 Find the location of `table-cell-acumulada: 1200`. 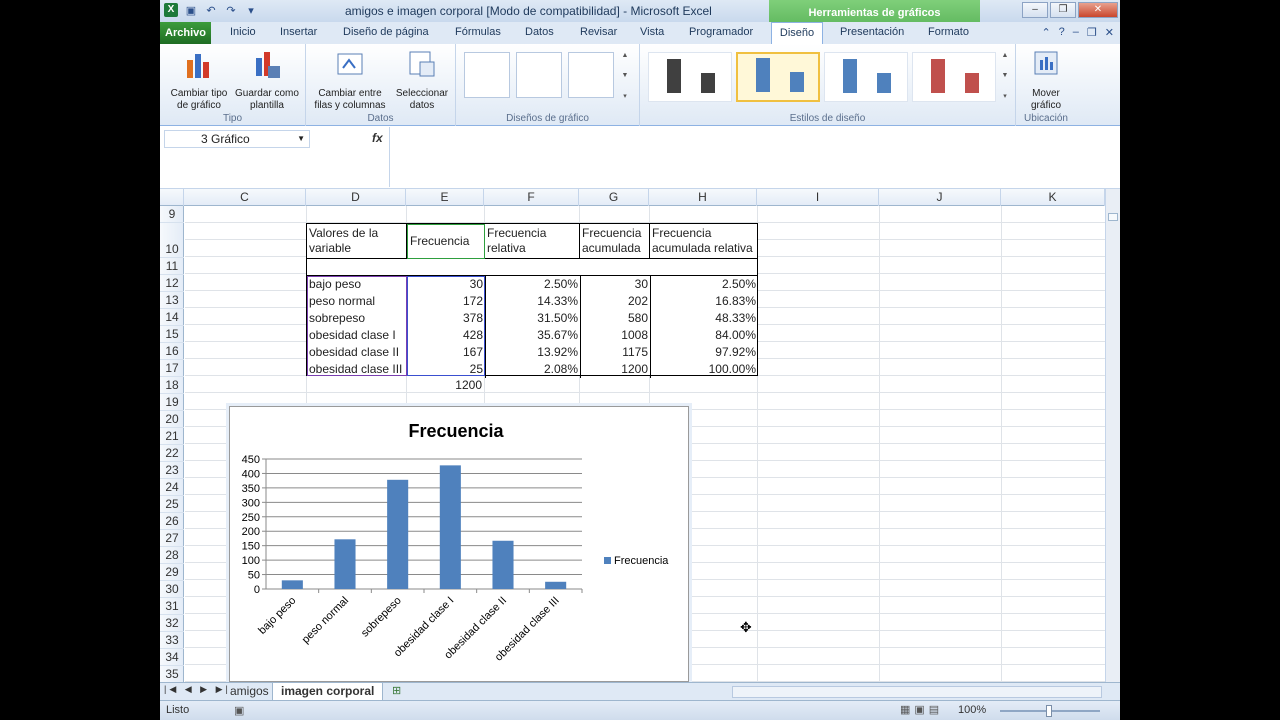

table-cell-acumulada: 1200 is located at coordinates (615, 369).